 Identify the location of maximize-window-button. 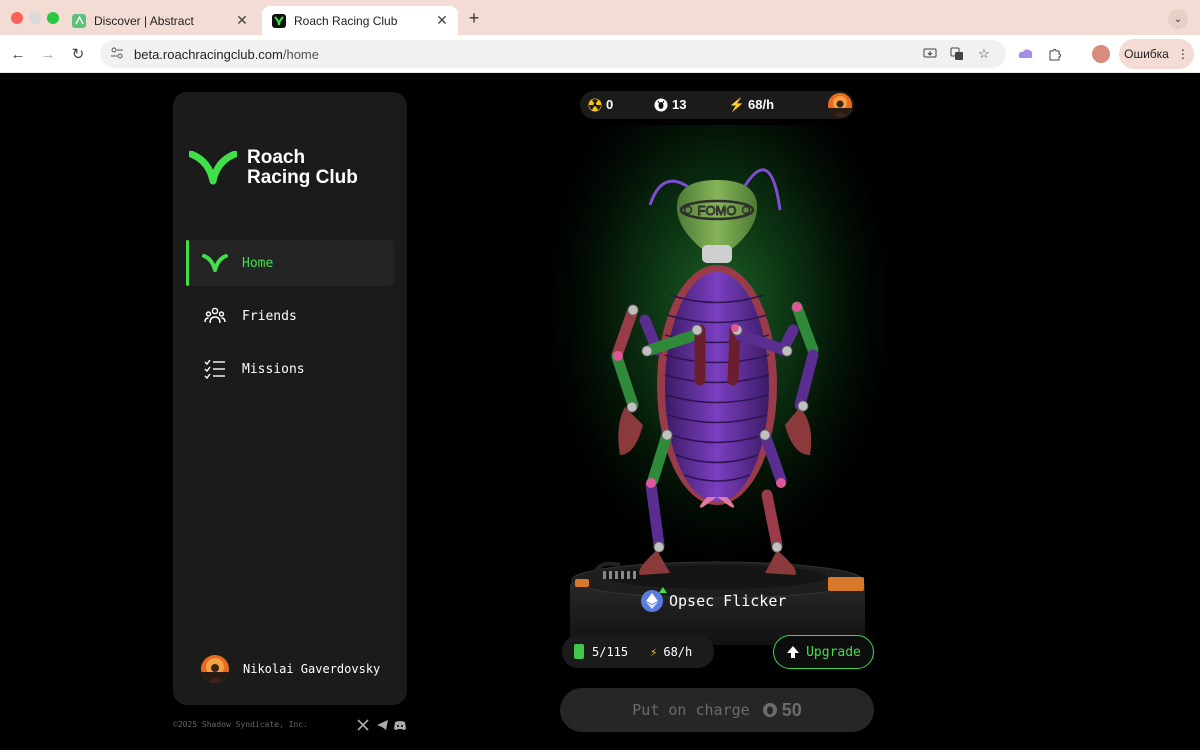
(53, 18).